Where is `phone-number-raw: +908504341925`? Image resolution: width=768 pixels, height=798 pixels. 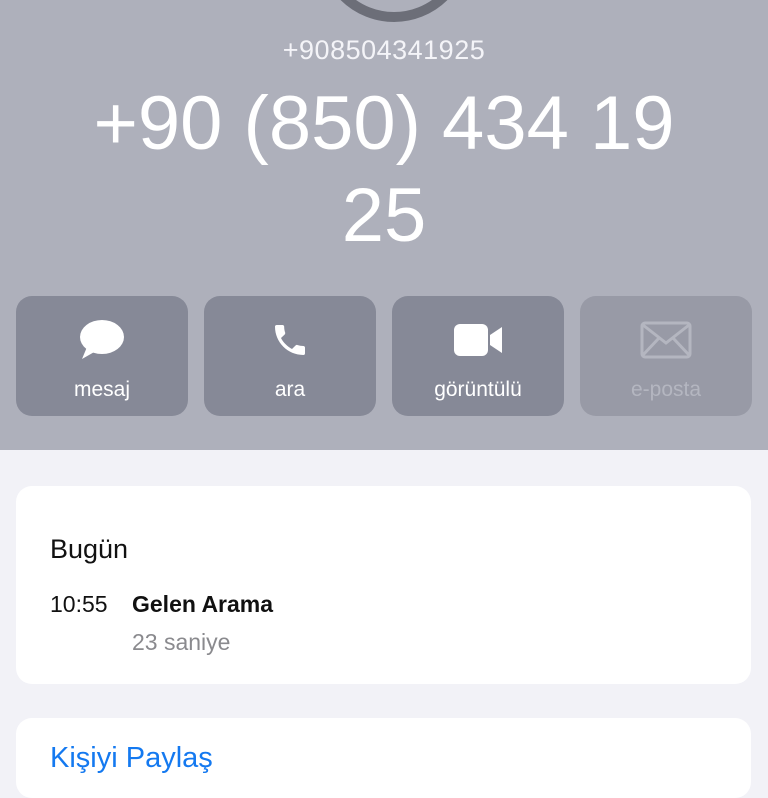 phone-number-raw: +908504341925 is located at coordinates (384, 50).